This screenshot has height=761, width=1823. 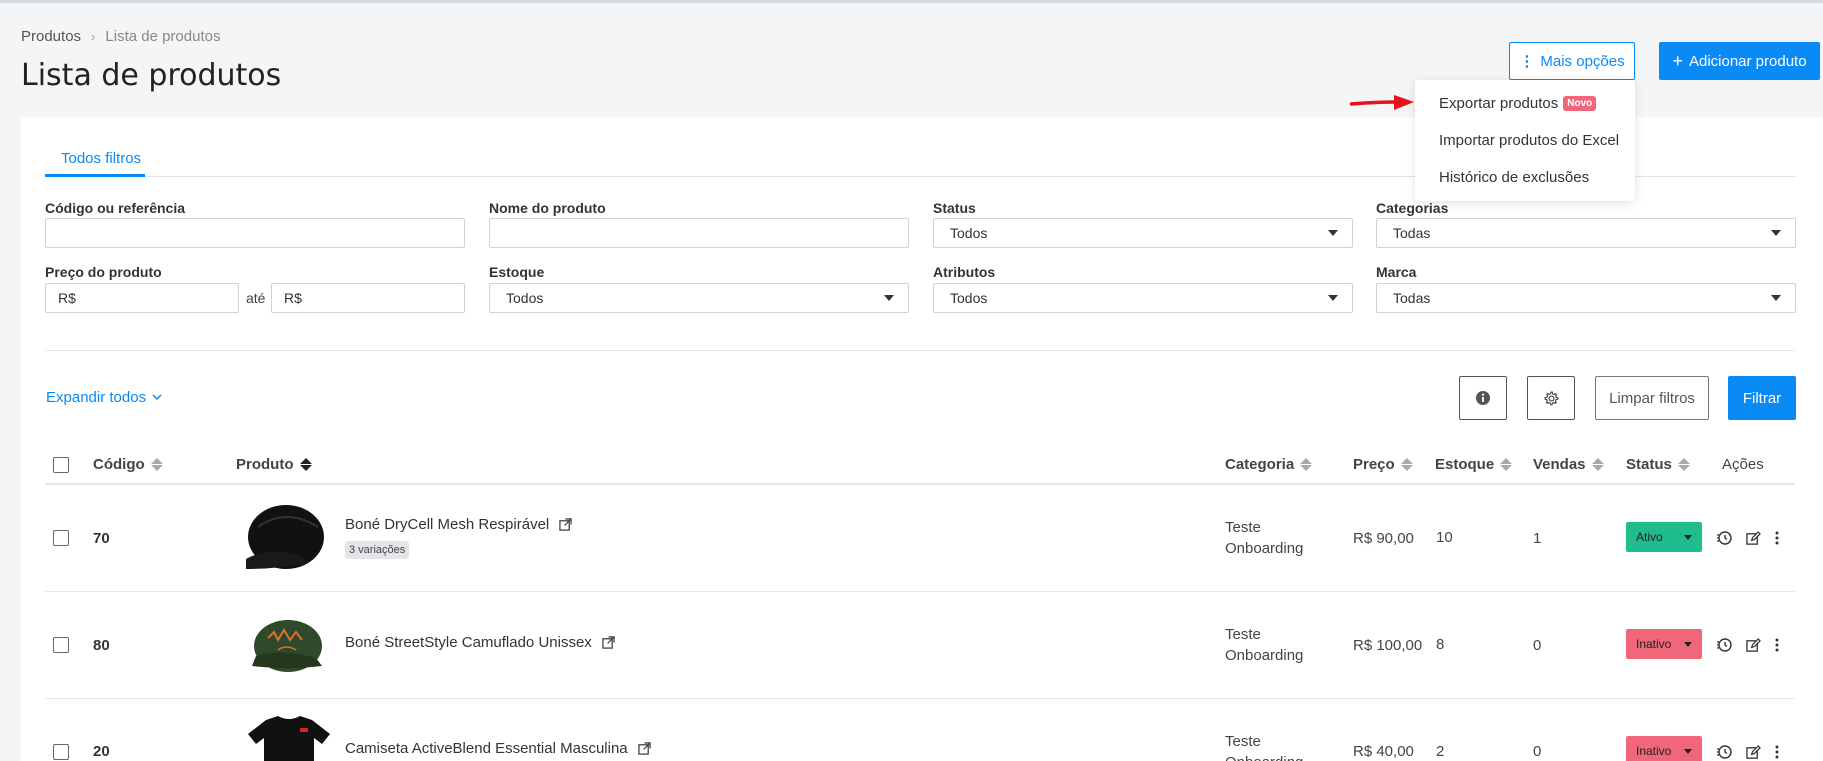 What do you see at coordinates (1739, 61) in the screenshot?
I see `add-product-button: + Adicionar produto` at bounding box center [1739, 61].